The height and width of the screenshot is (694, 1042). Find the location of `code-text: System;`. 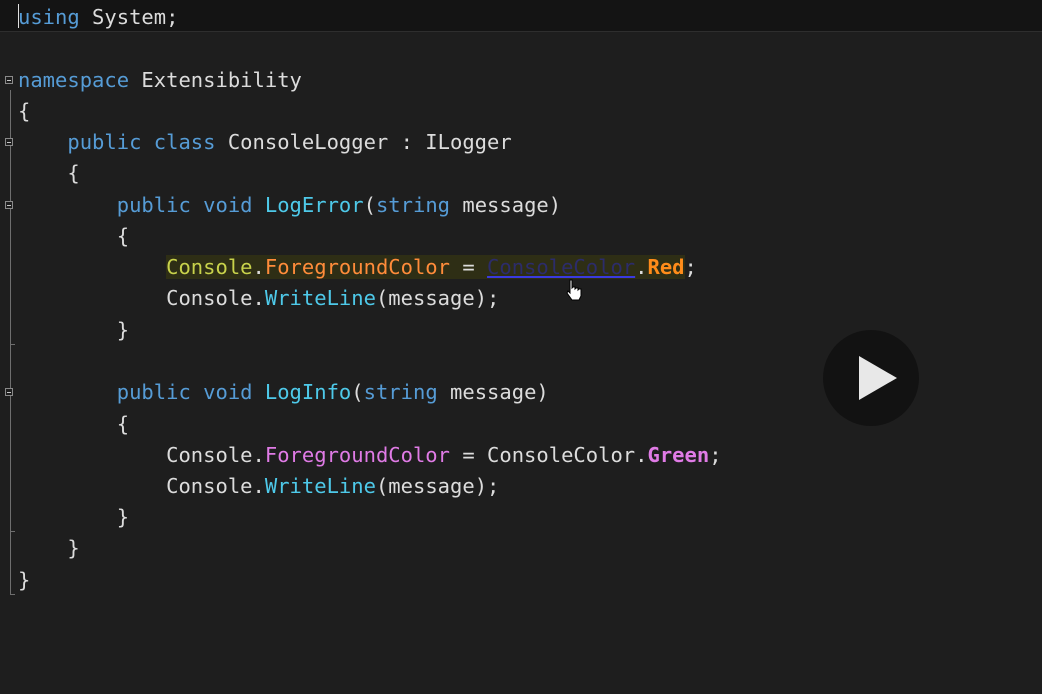

code-text: System; is located at coordinates (129, 17).